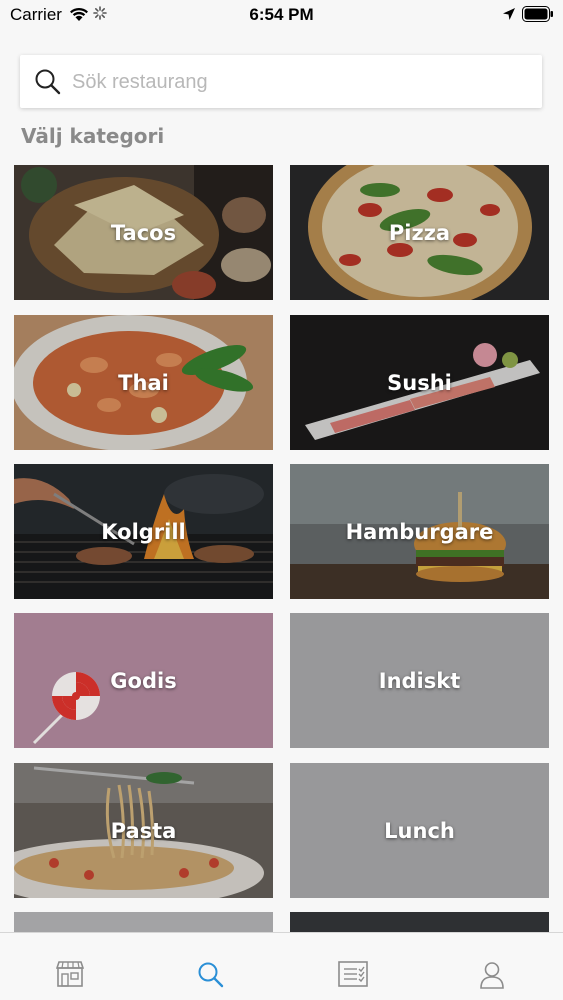 This screenshot has width=563, height=1000. I want to click on restaurants-icon, so click(70, 974).